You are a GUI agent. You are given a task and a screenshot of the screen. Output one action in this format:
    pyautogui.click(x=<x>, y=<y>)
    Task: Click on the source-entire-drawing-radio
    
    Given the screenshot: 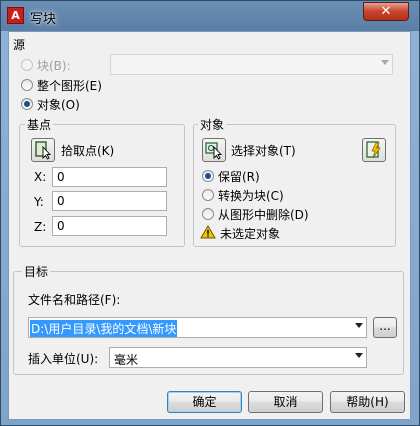 What is the action you would take?
    pyautogui.click(x=27, y=85)
    